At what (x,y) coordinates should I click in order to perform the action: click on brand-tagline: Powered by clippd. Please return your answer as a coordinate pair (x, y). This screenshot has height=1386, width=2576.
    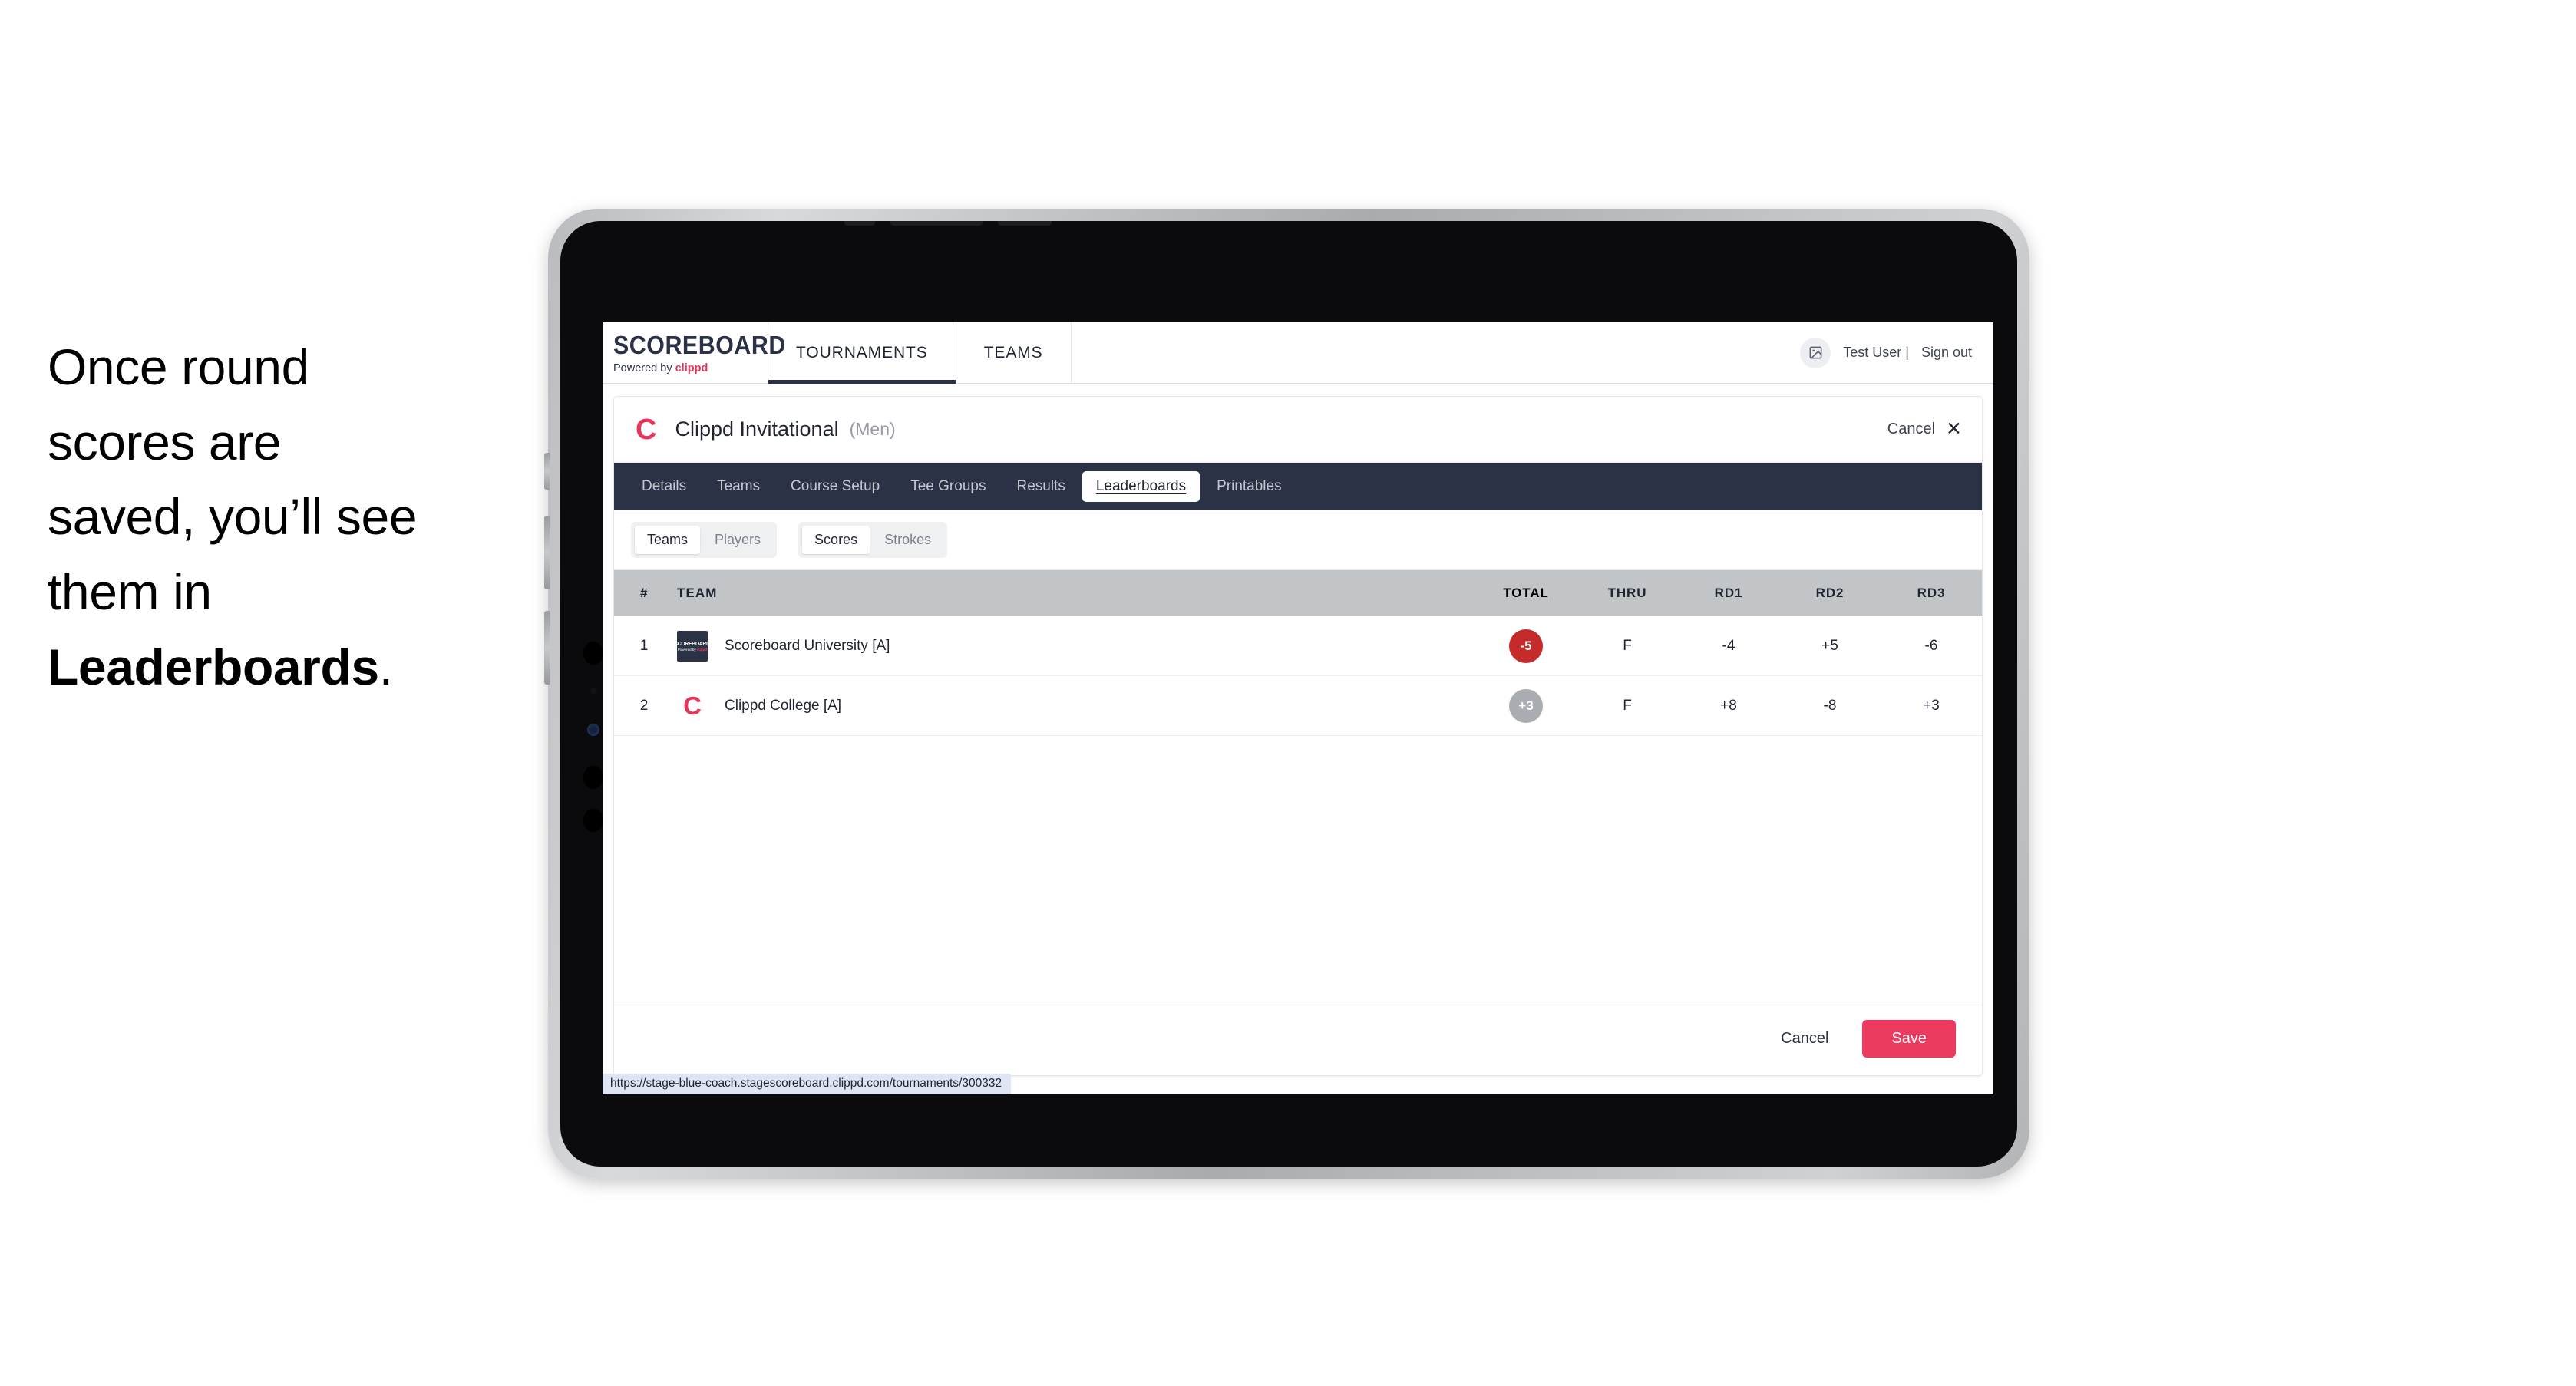
    Looking at the image, I should click on (690, 368).